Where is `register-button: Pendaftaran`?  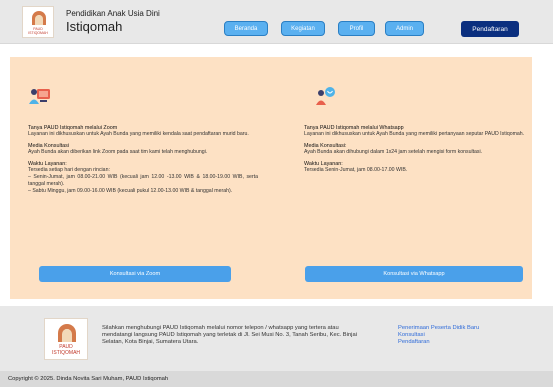
register-button: Pendaftaran is located at coordinates (490, 29).